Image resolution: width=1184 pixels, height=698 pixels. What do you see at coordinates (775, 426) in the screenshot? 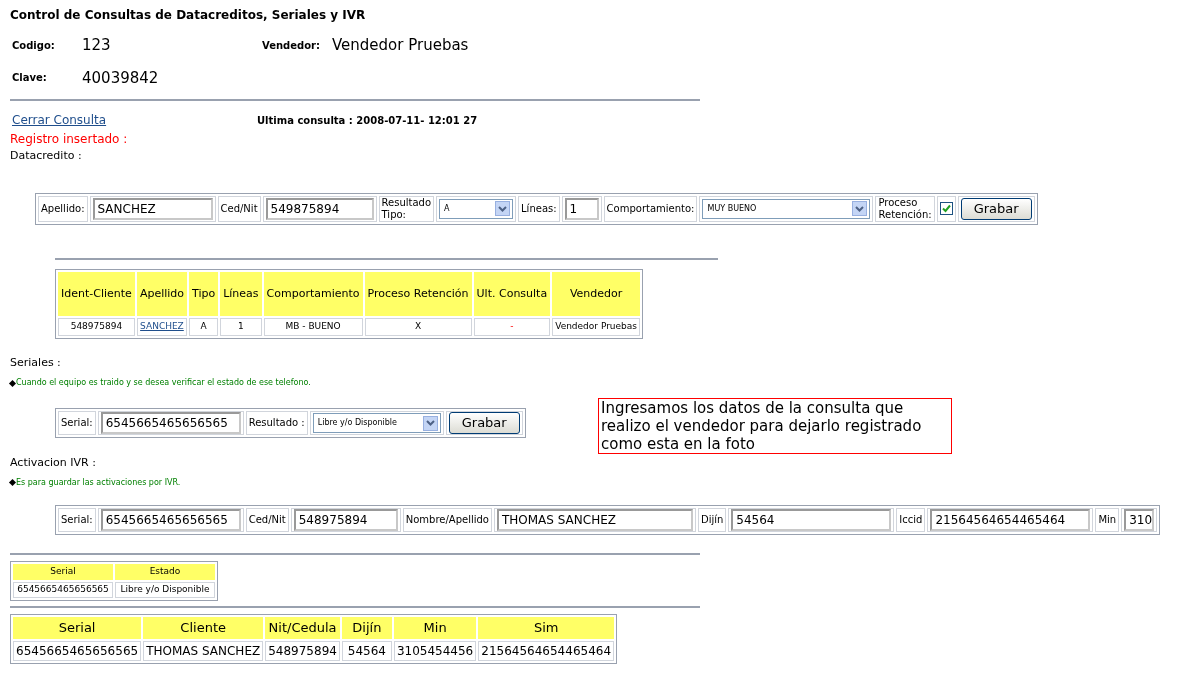
I see `callout-note: Ingresamos los datos de la consulta que realizo el vendedor para dejarlo registrado como esta en la foto` at bounding box center [775, 426].